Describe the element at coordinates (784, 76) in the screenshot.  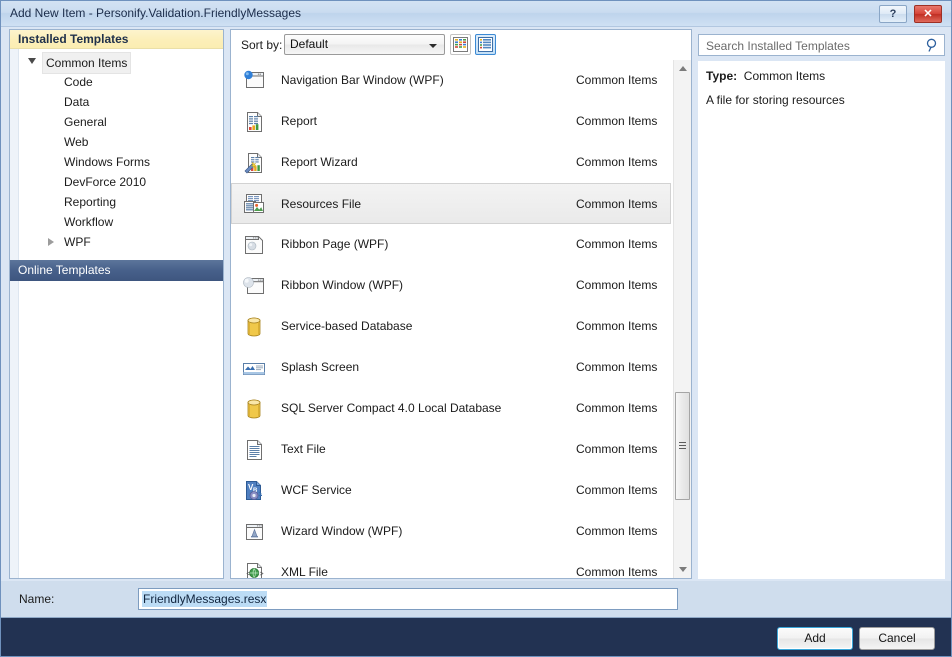
I see `detail-type-value: Common Items` at that location.